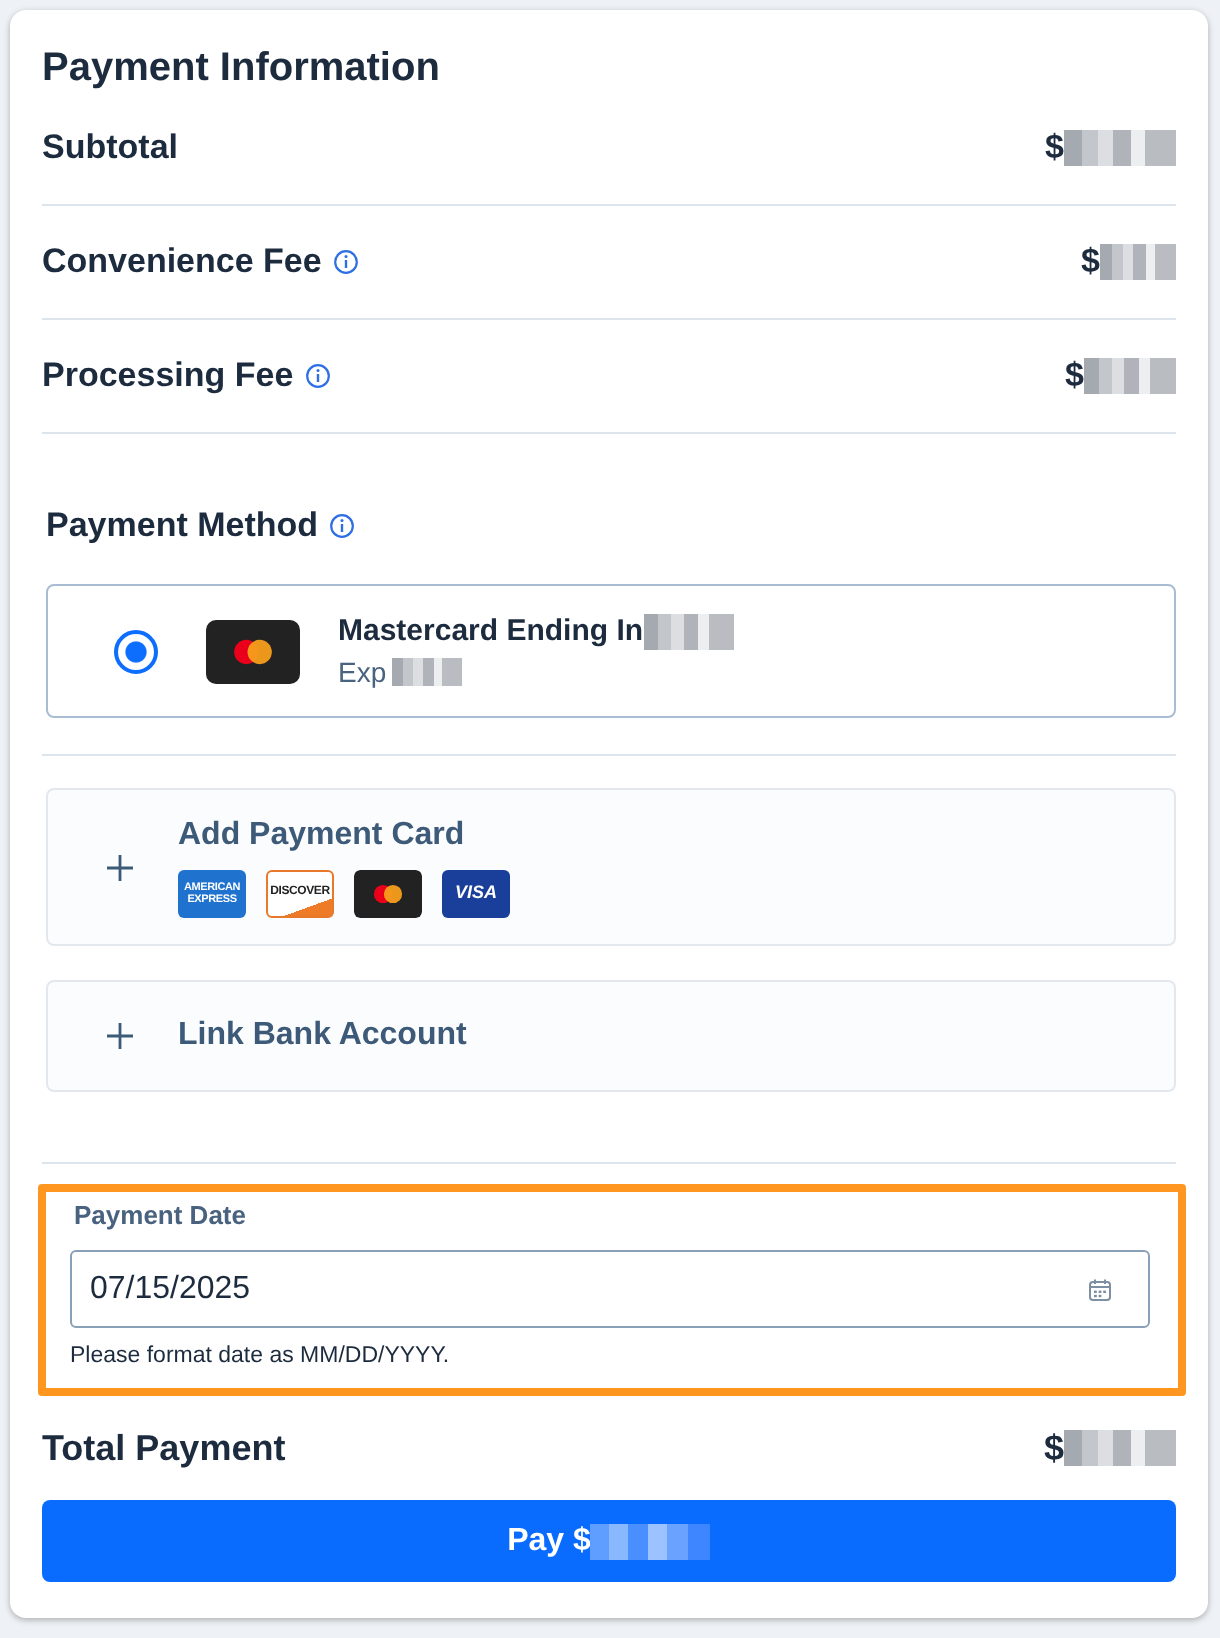 The height and width of the screenshot is (1638, 1220). I want to click on fee-label: Convenience Fee, so click(182, 262).